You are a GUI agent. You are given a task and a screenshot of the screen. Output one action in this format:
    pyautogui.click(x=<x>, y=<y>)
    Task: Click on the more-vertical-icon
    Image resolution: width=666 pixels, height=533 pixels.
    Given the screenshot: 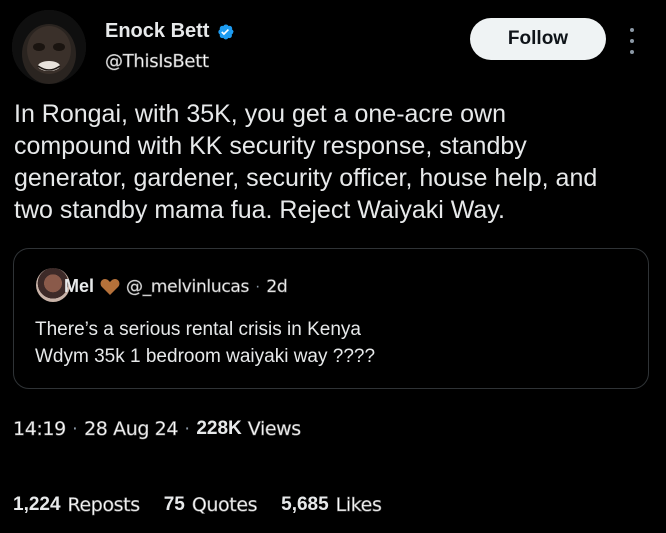 What is the action you would take?
    pyautogui.click(x=632, y=41)
    